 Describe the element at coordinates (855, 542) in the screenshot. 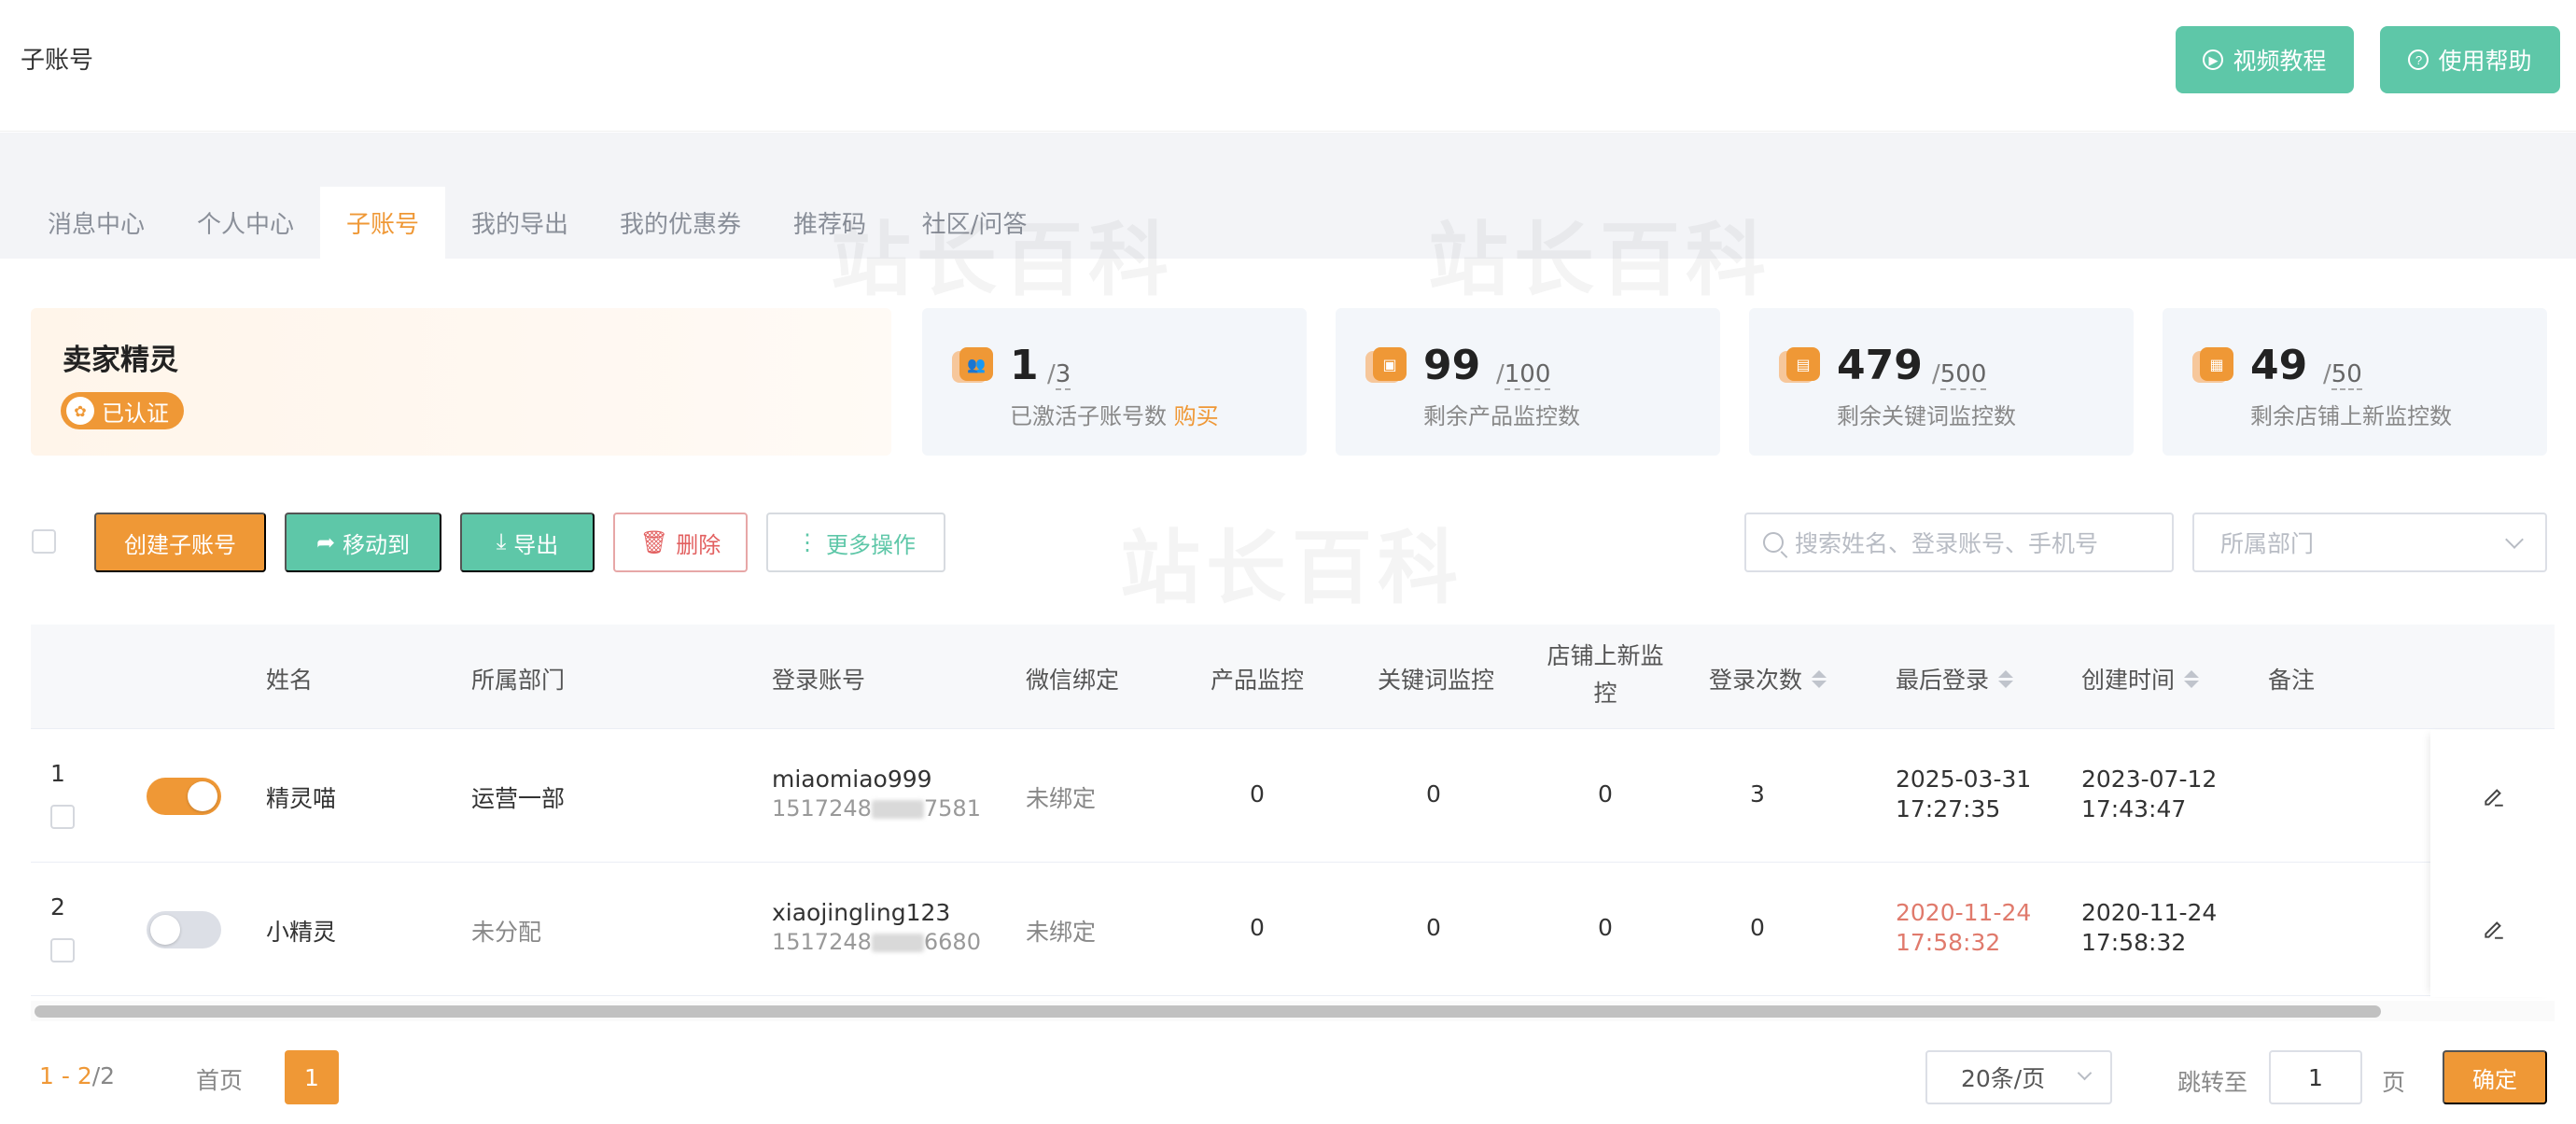

I see `more-actions-button: ⋮ 更多操作` at that location.